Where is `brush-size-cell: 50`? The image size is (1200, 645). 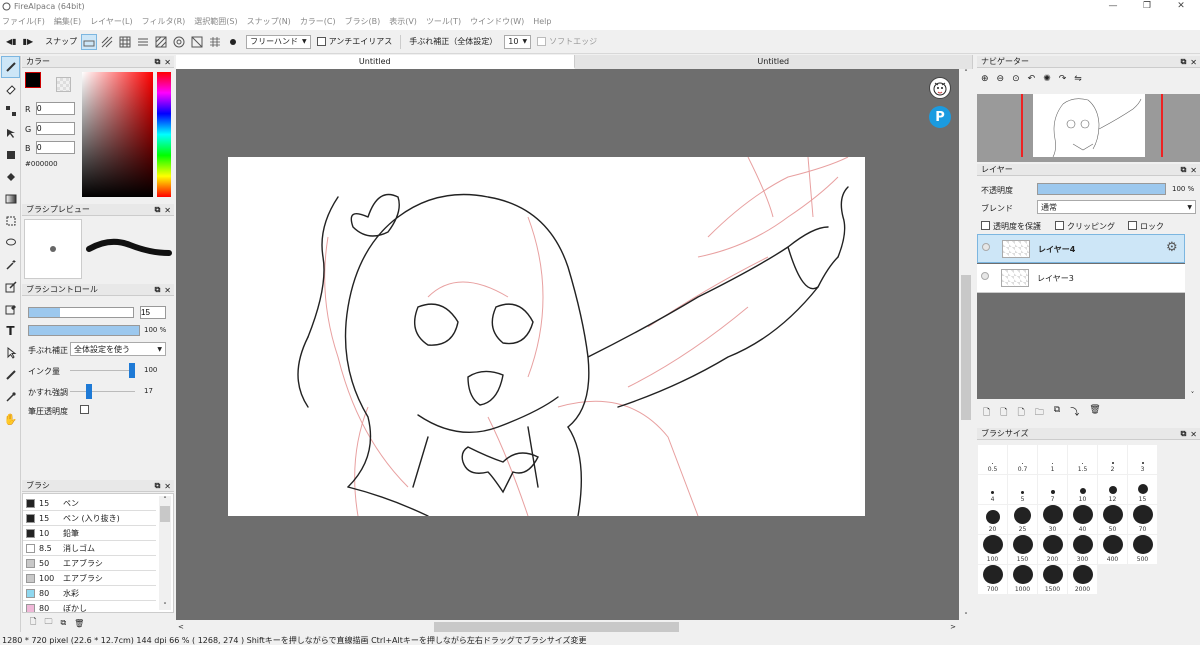 brush-size-cell: 50 is located at coordinates (1112, 519).